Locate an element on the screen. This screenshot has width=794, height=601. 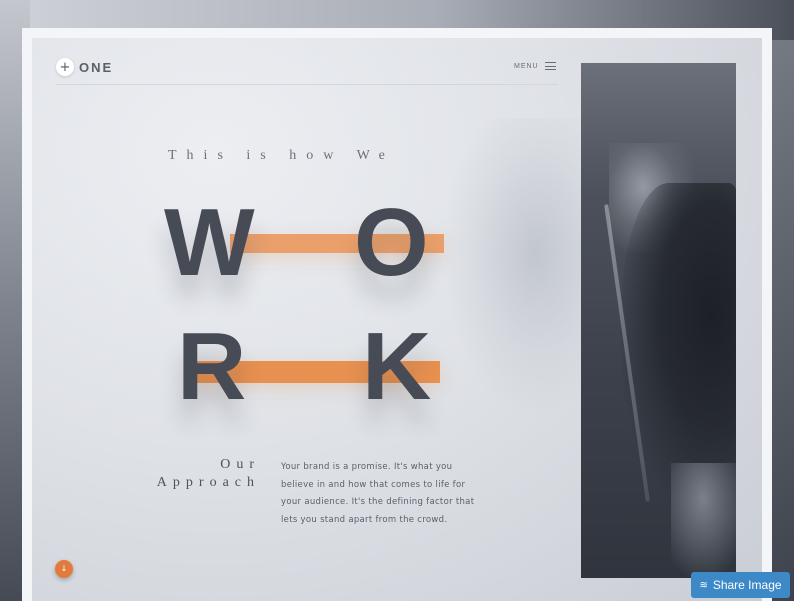
hero-letter-w: W is located at coordinates (209, 242).